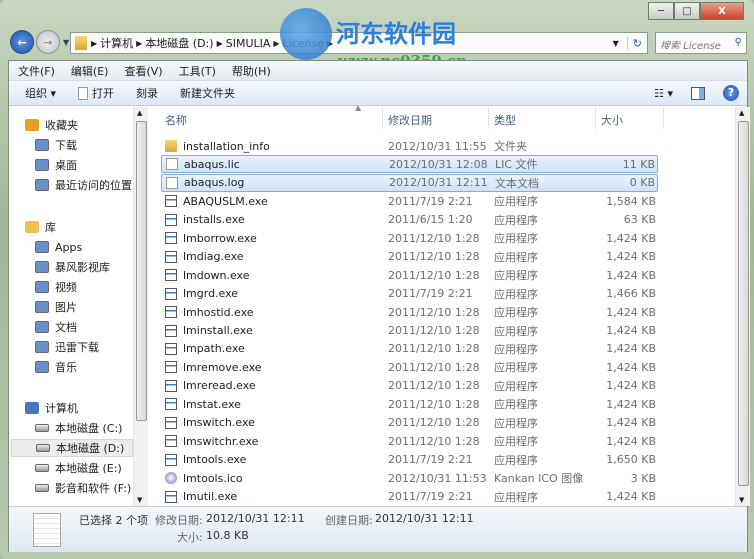 The image size is (754, 559). Describe the element at coordinates (90, 71) in the screenshot. I see `menu-edit: 编辑(E)` at that location.